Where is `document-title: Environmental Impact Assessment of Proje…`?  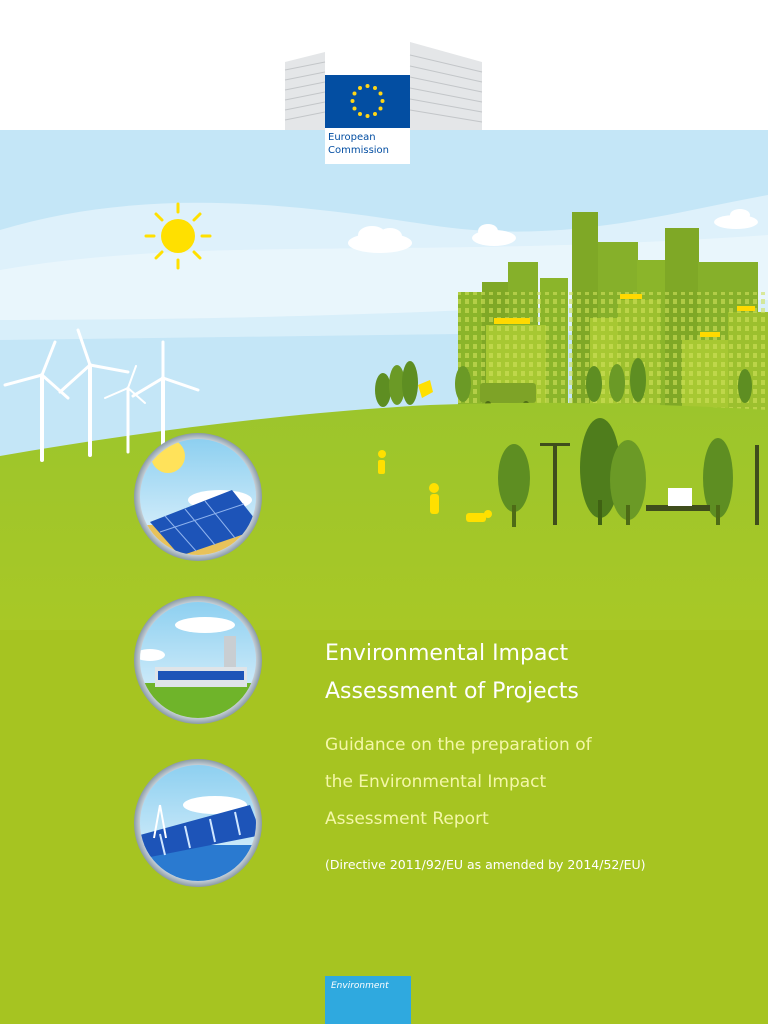 document-title: Environmental Impact Assessment of Proje… is located at coordinates (535, 673).